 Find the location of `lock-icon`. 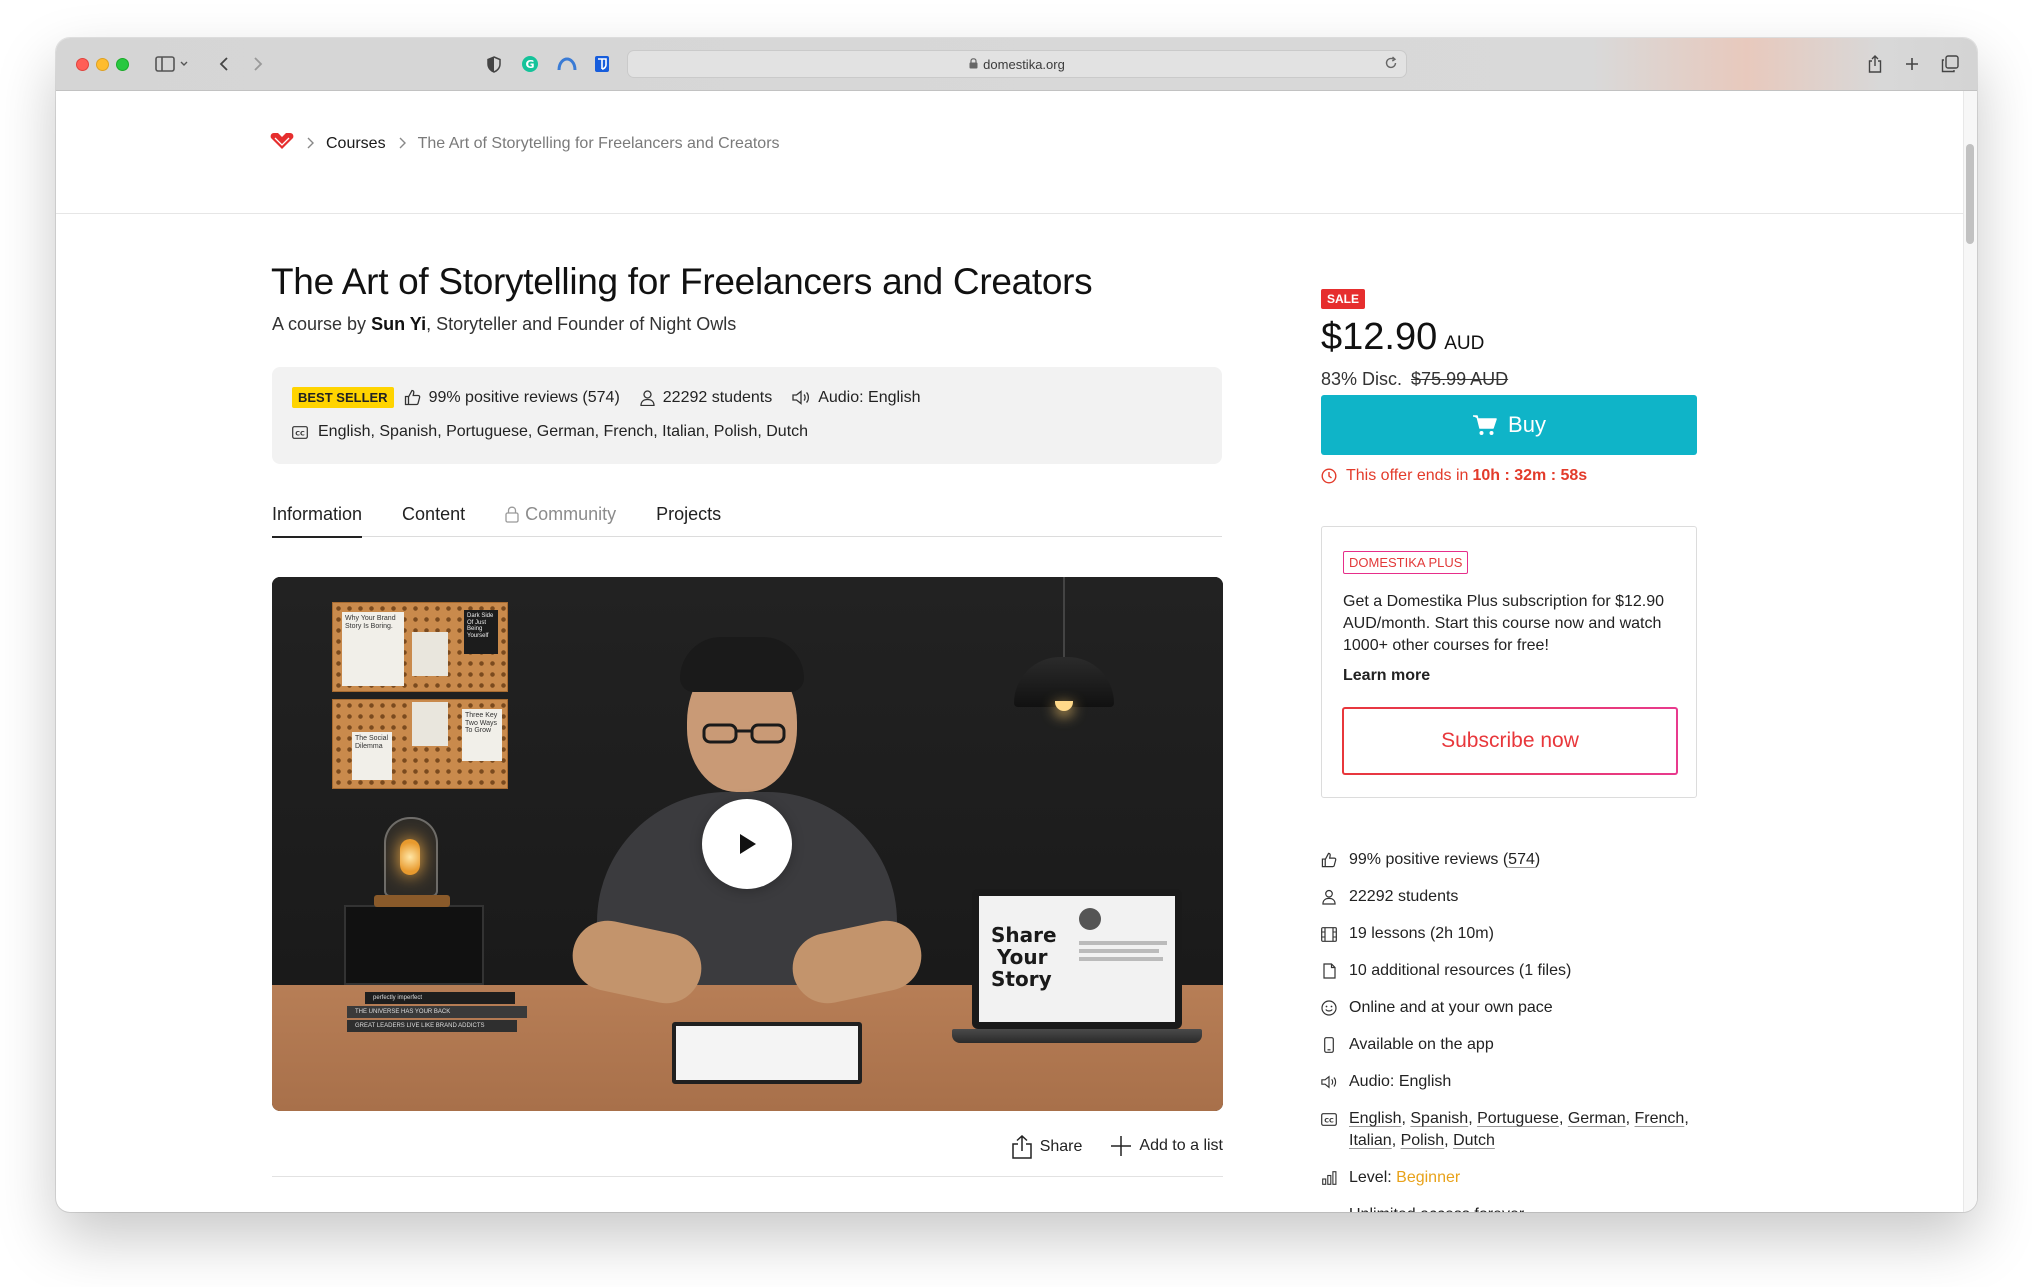

lock-icon is located at coordinates (973, 64).